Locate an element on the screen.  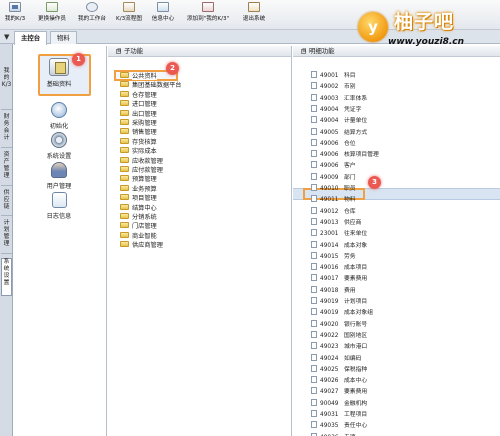
callout-badge: 2 is located at coordinates (172, 68).